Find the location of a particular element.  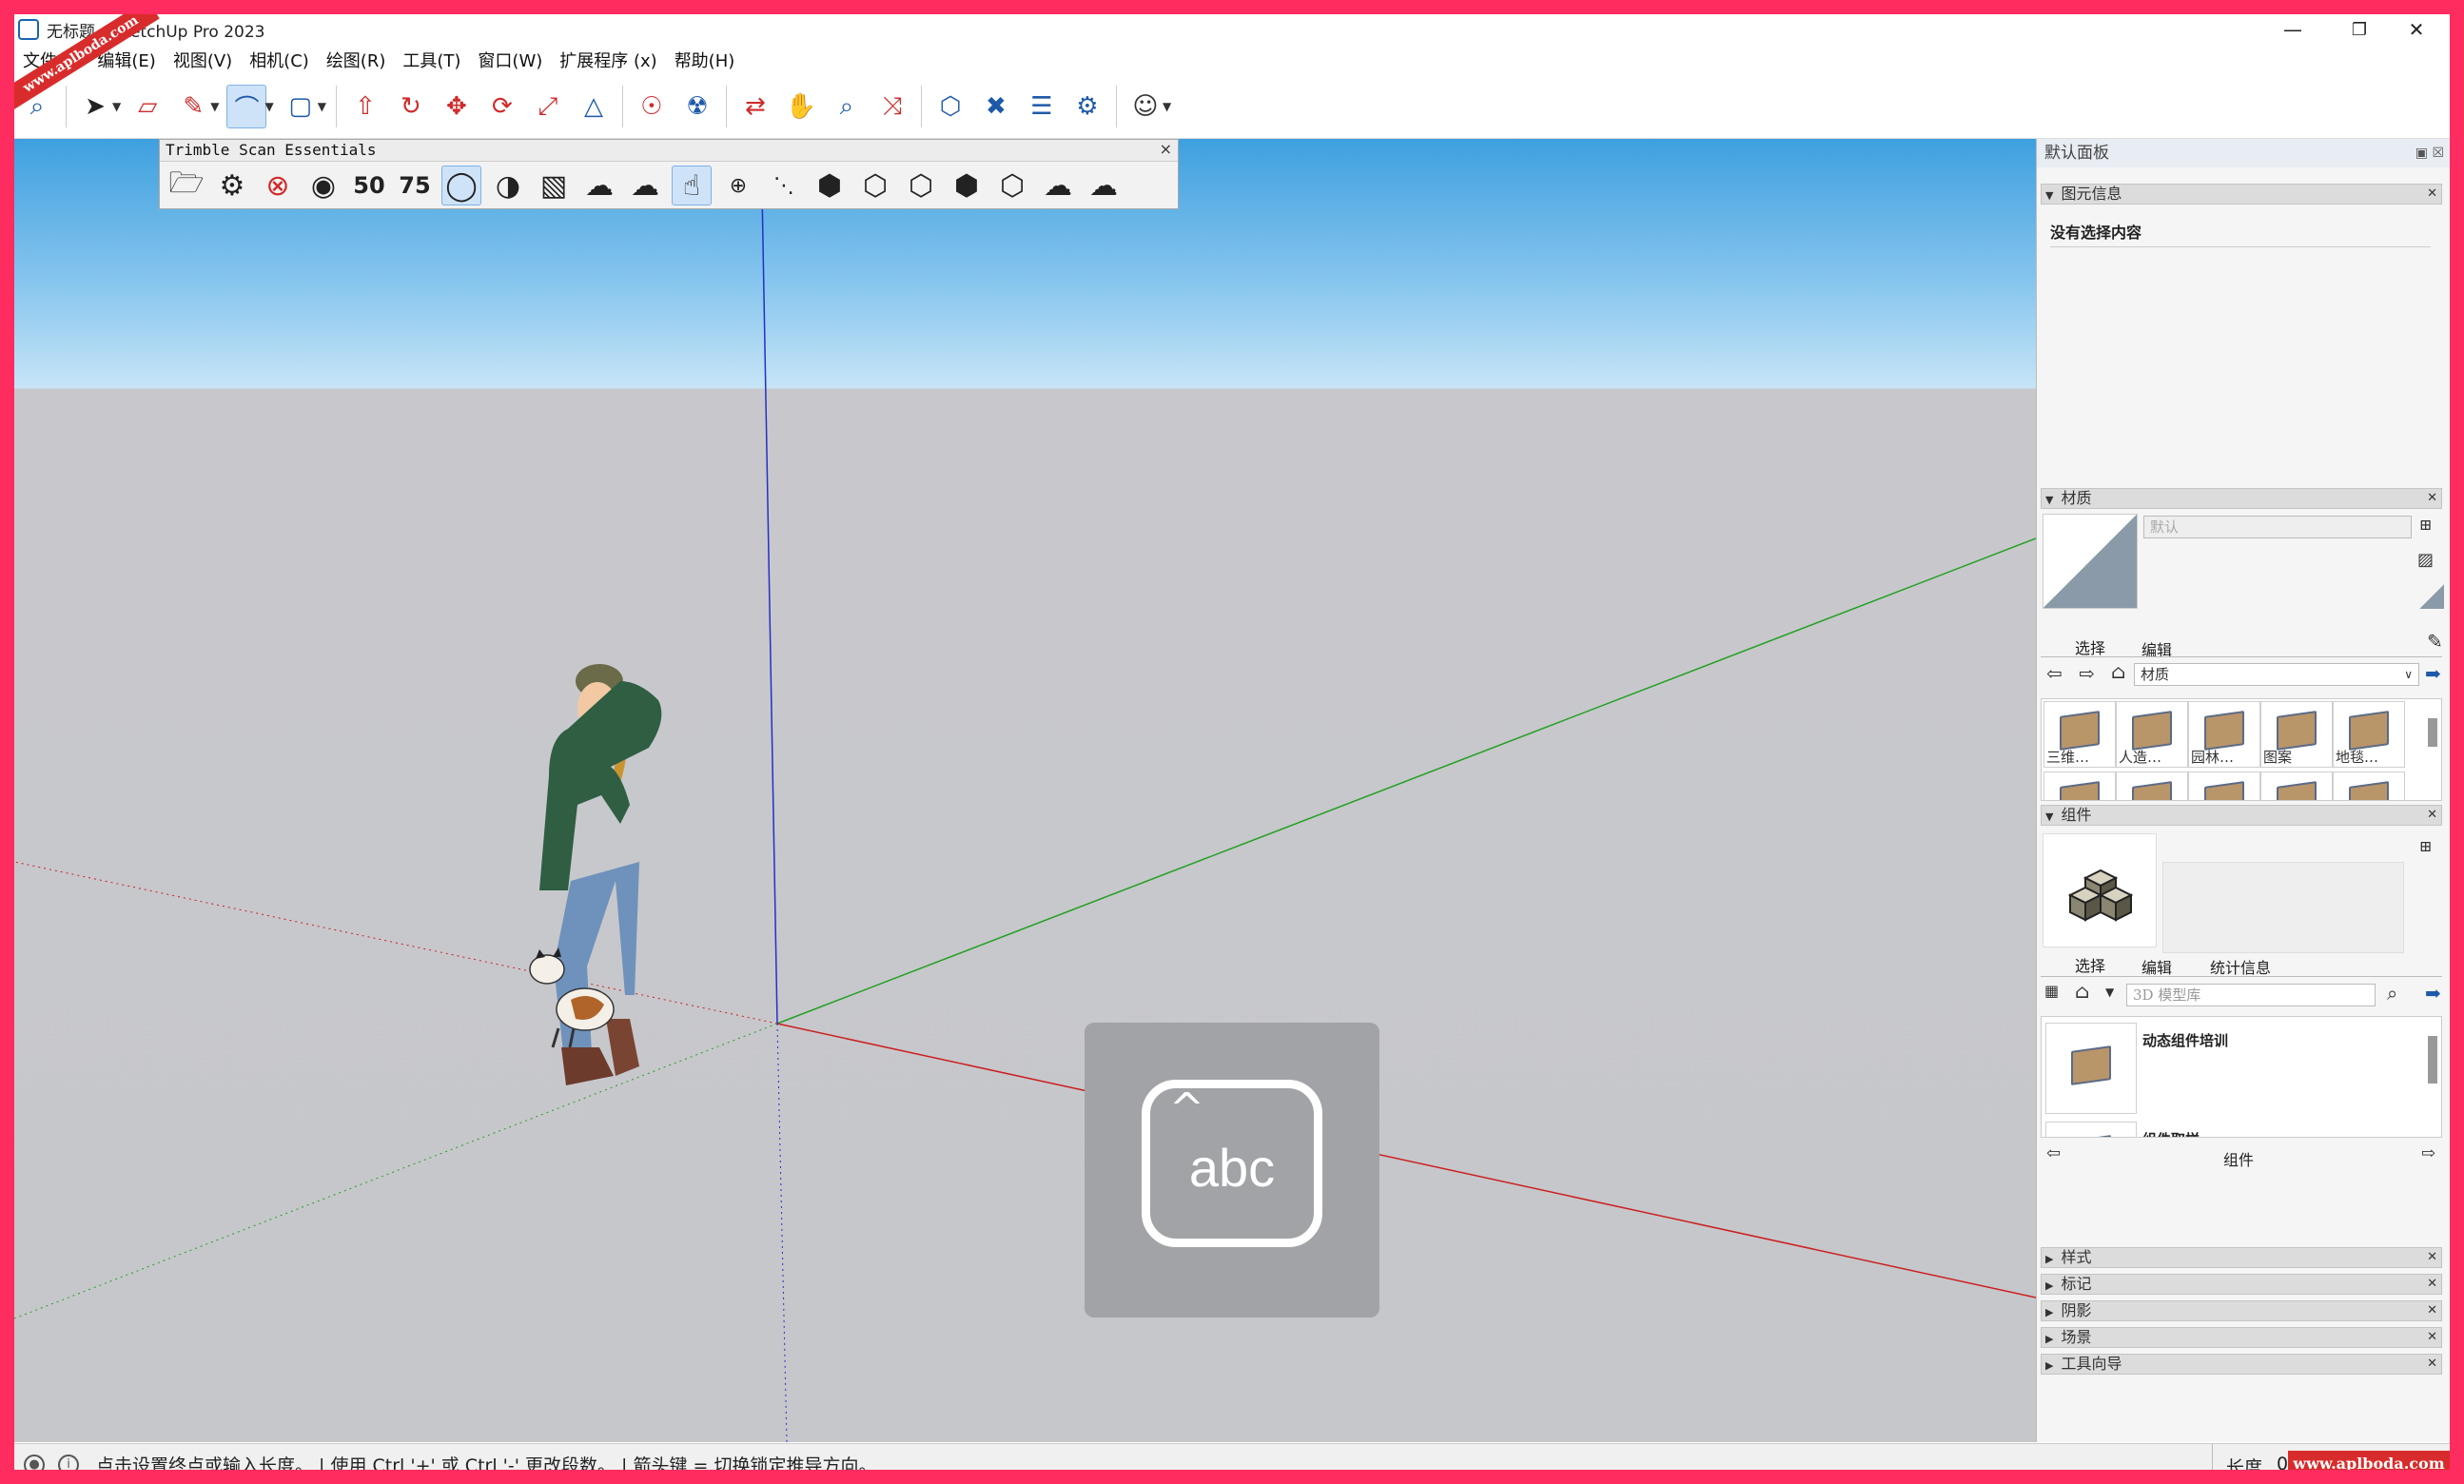

material-folder-item: 图案 is located at coordinates (2296, 734).